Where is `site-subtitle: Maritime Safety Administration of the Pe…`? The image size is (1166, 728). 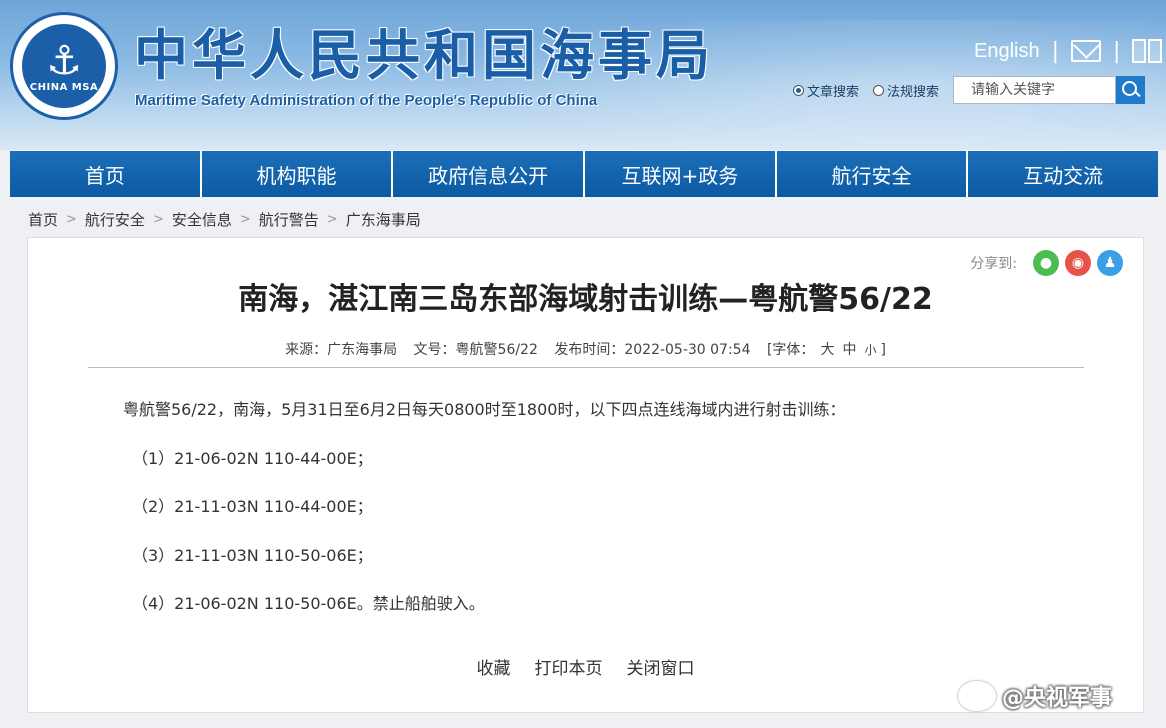
site-subtitle: Maritime Safety Administration of the Pe… is located at coordinates (366, 100).